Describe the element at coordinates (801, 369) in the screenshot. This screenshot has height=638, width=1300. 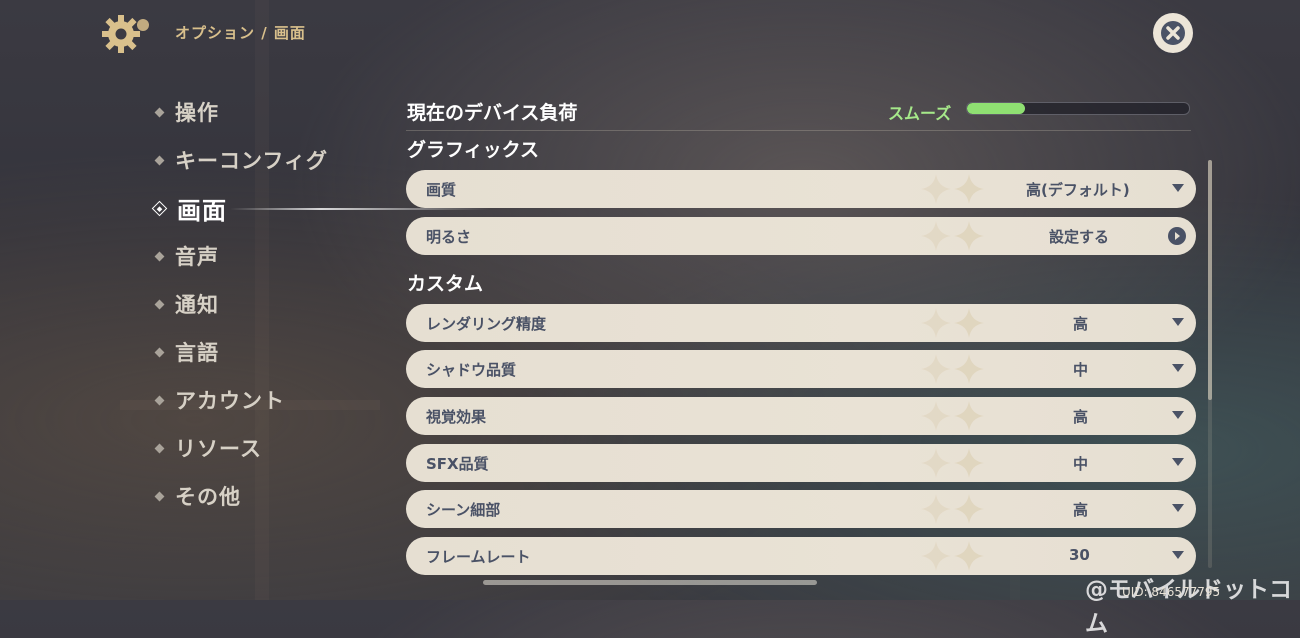
I see `option-row-shadow-quality: シャドウ品質 中` at that location.